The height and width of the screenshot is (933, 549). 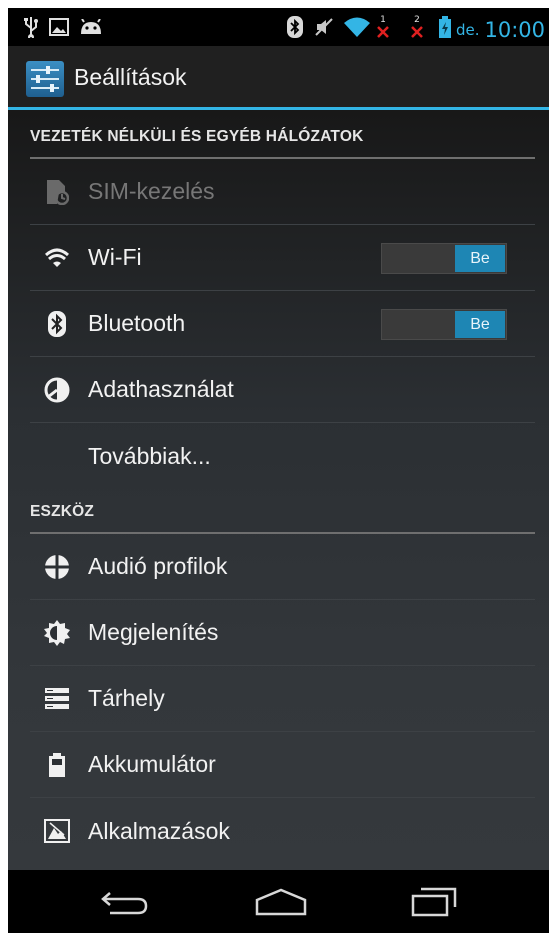 I want to click on bluetooth-toggle-state: Be, so click(x=480, y=324).